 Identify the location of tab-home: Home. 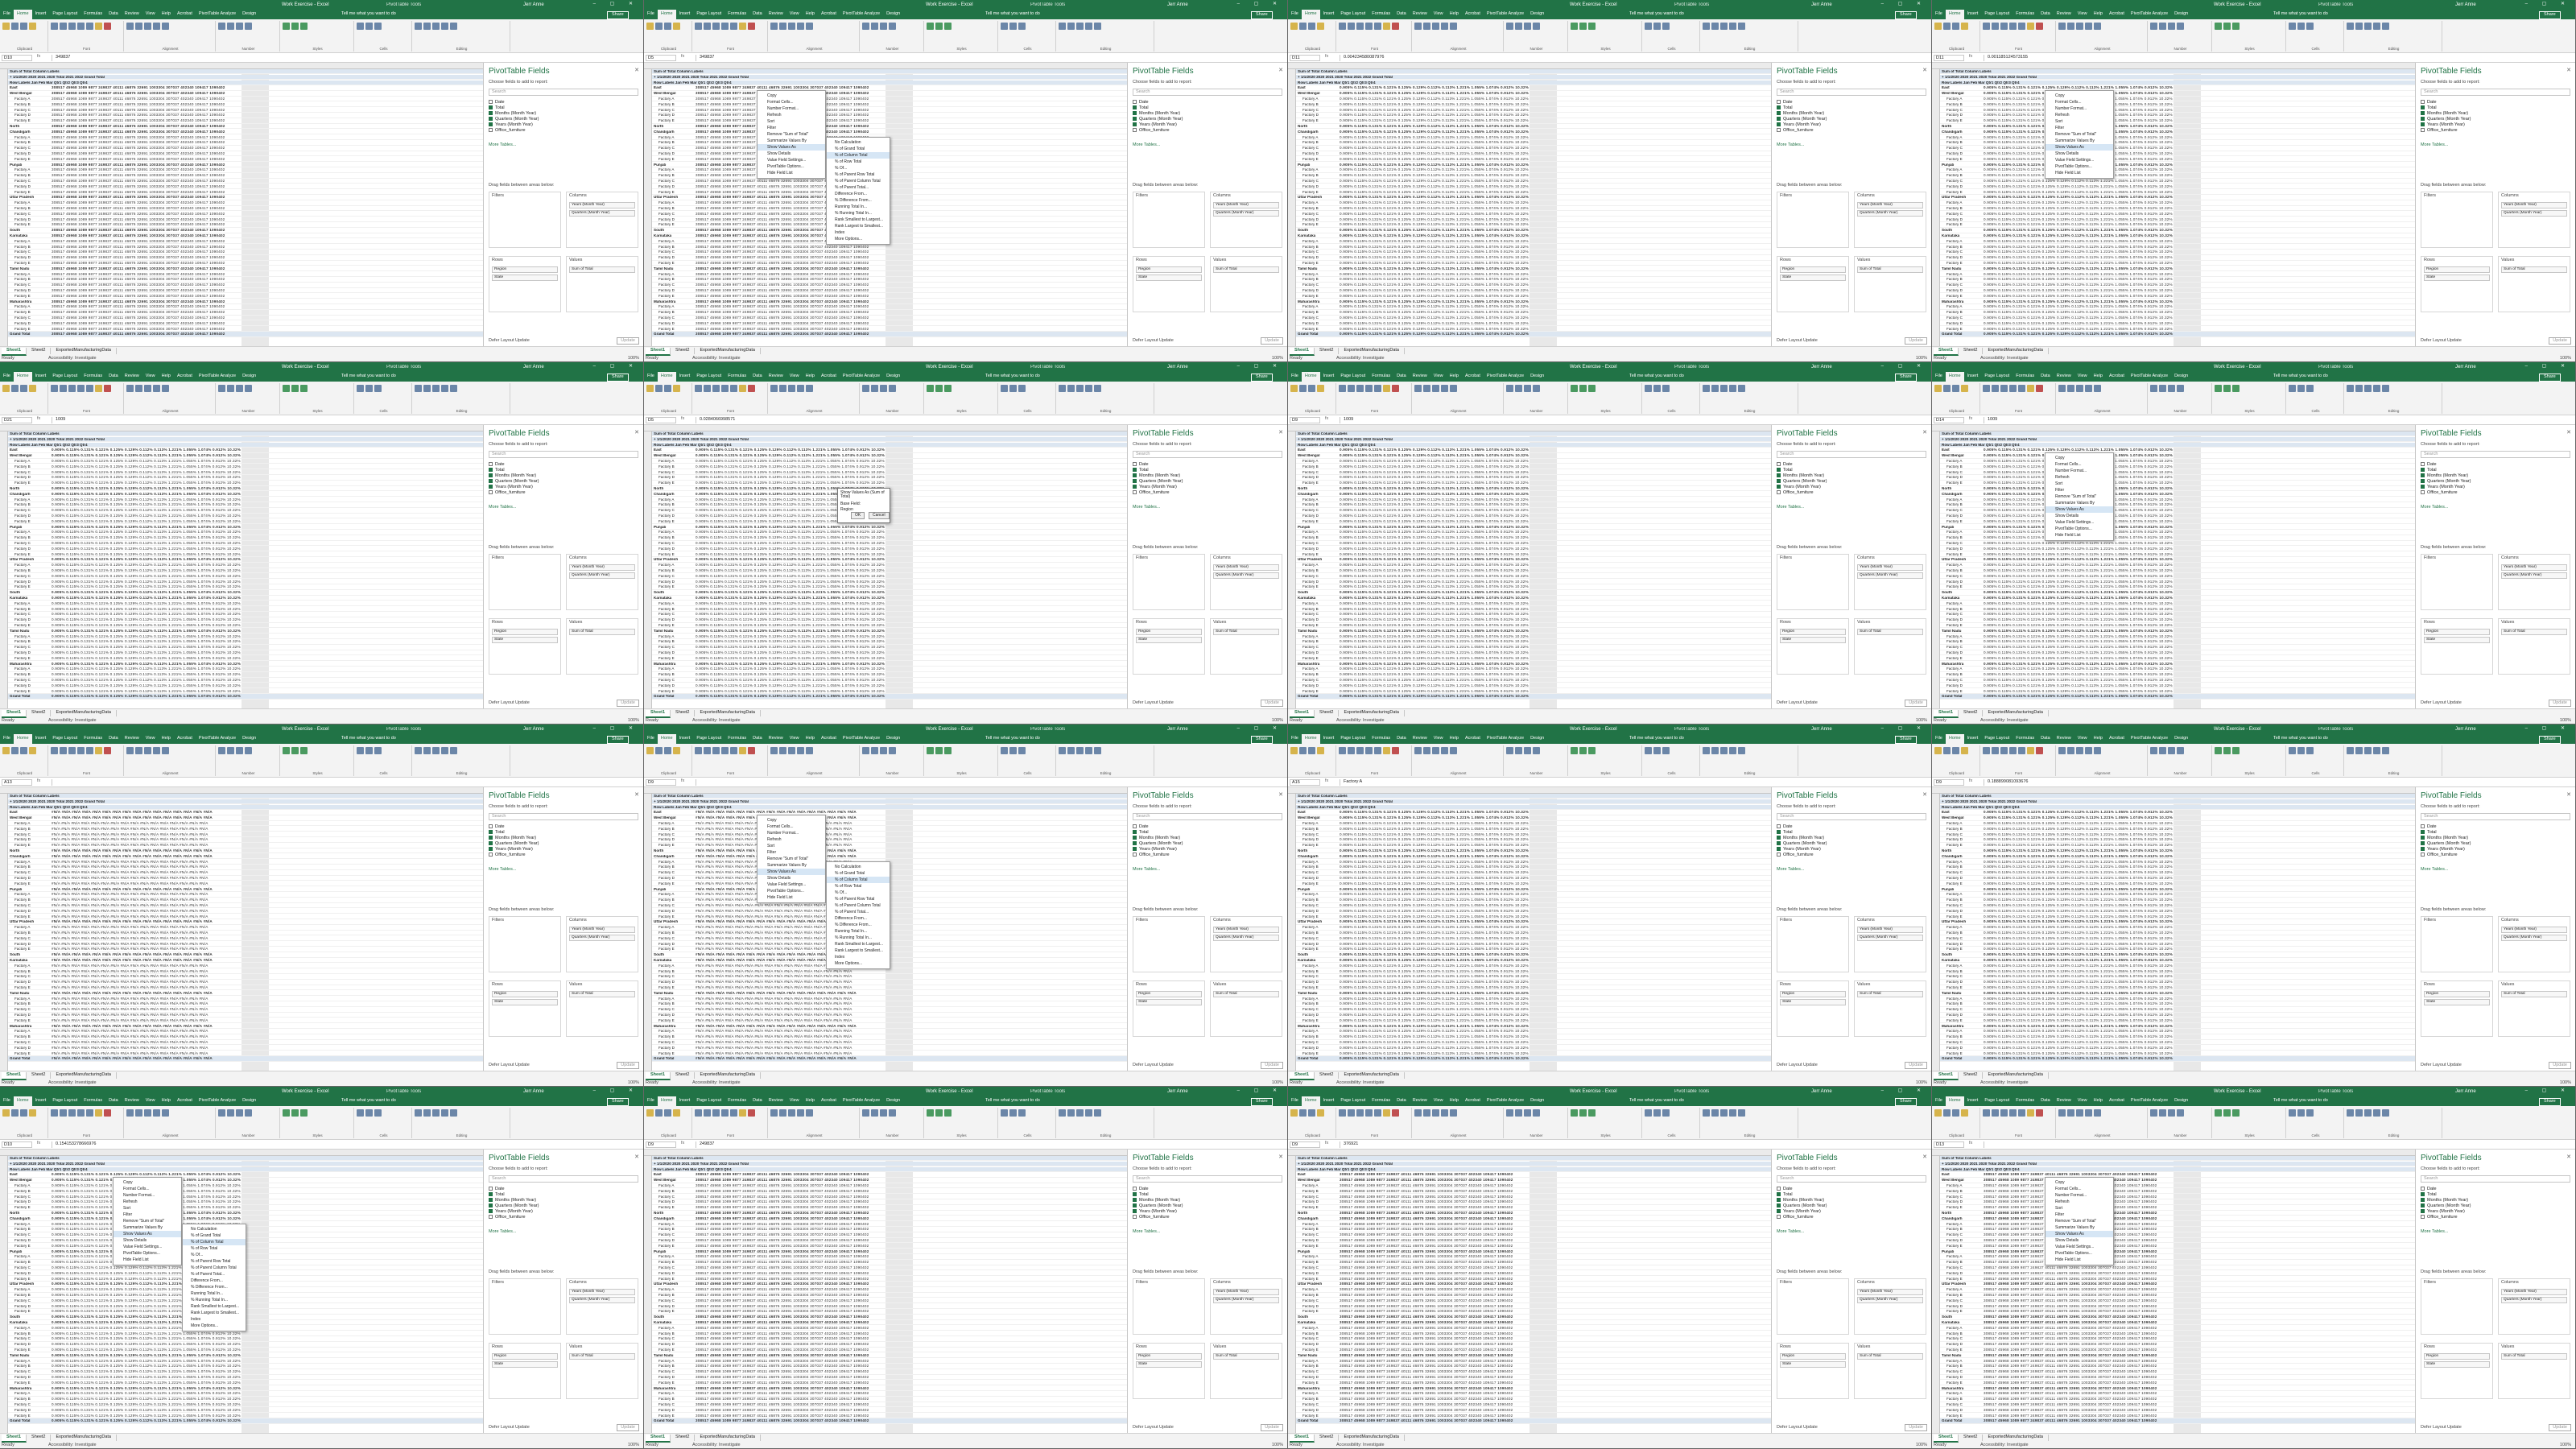
(22, 1101).